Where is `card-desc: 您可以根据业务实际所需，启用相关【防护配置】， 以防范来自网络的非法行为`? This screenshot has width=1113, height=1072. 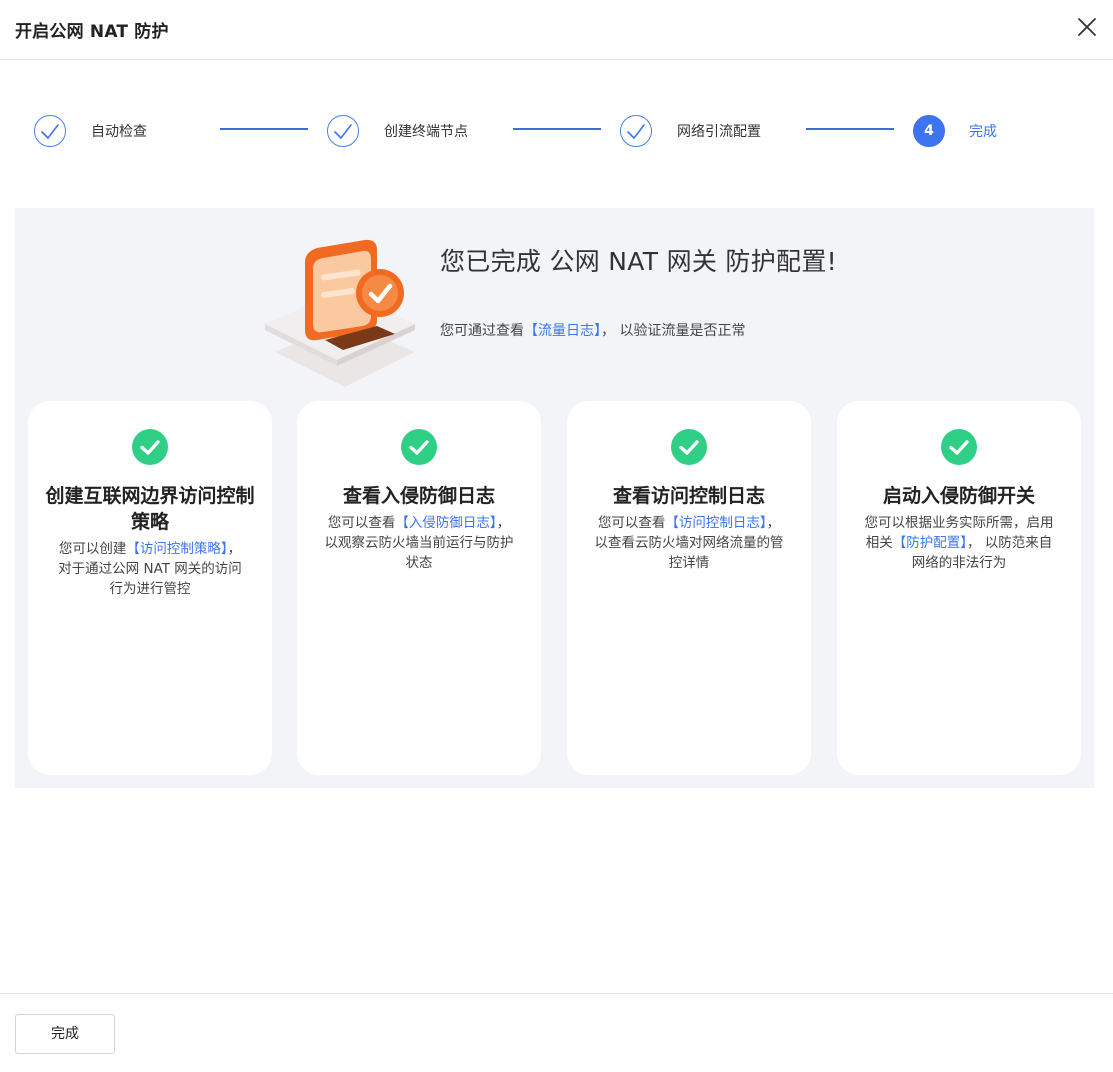 card-desc: 您可以根据业务实际所需，启用相关【防护配置】， 以防范来自网络的非法行为 is located at coordinates (959, 543).